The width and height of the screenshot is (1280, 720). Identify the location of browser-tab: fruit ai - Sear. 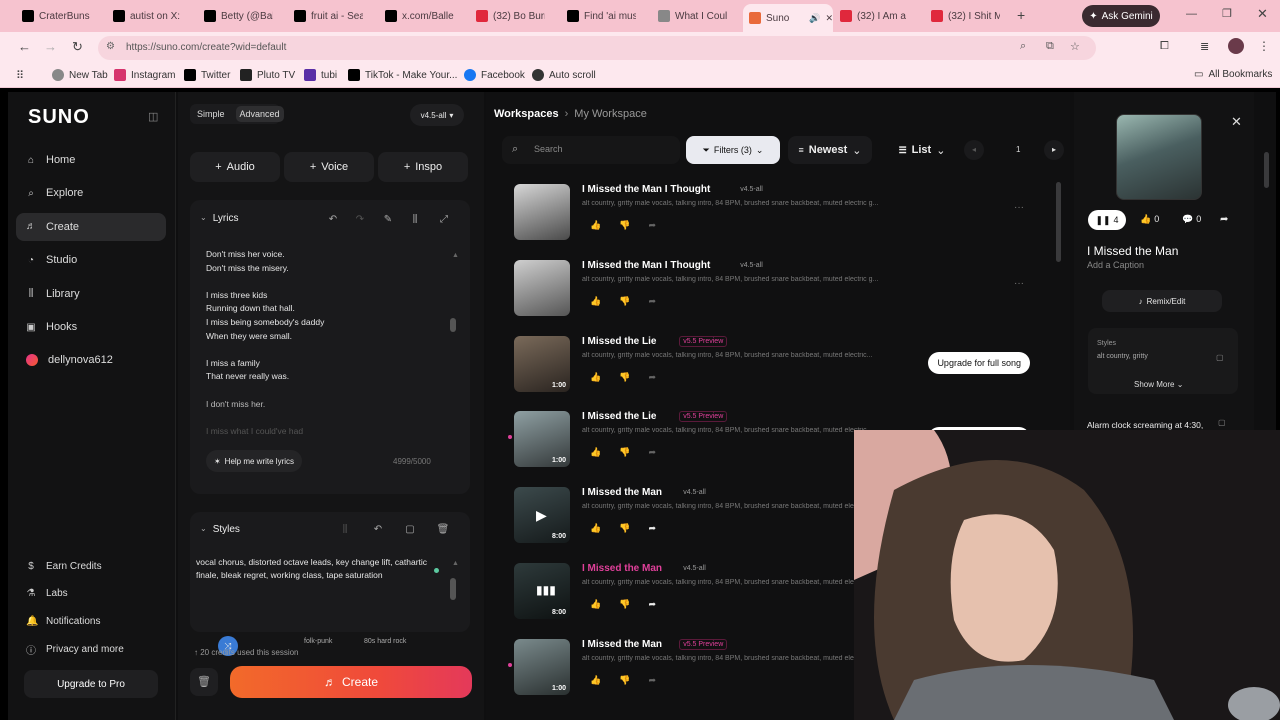
(331, 16).